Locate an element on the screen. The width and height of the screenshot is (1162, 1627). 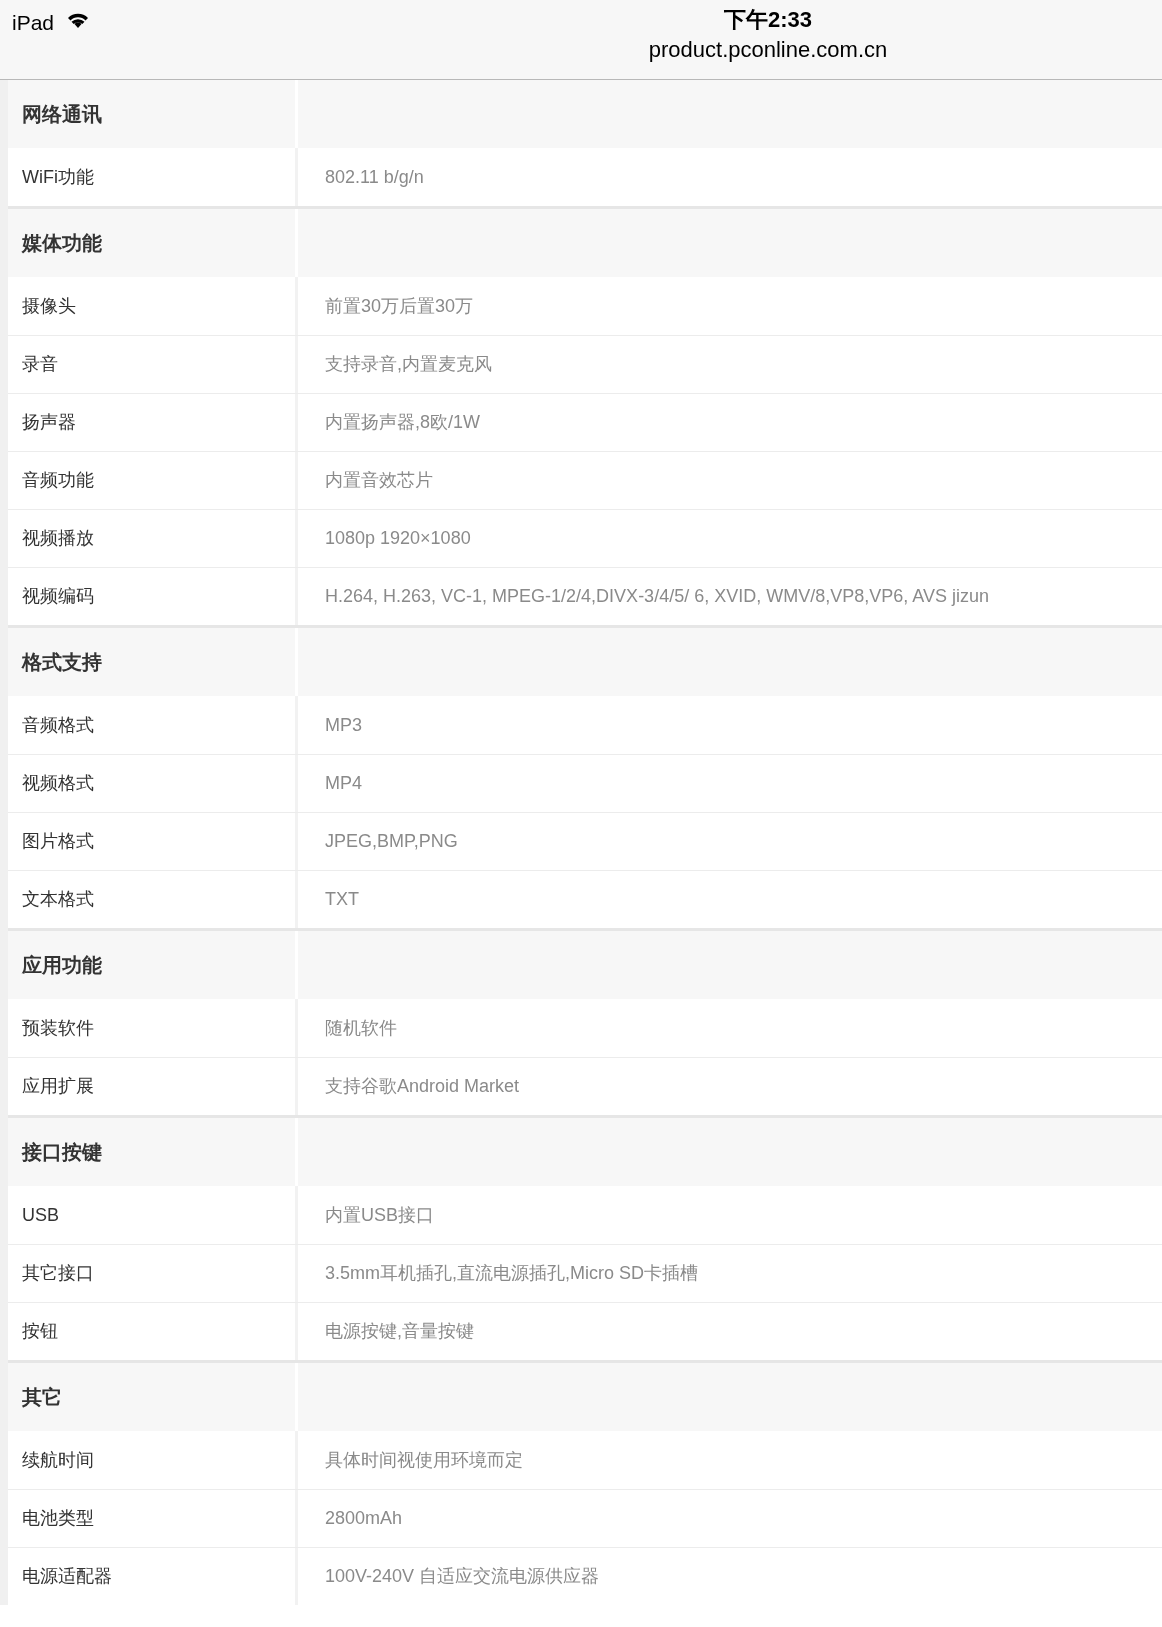
spec-label: 其它接口 is located at coordinates (58, 1273).